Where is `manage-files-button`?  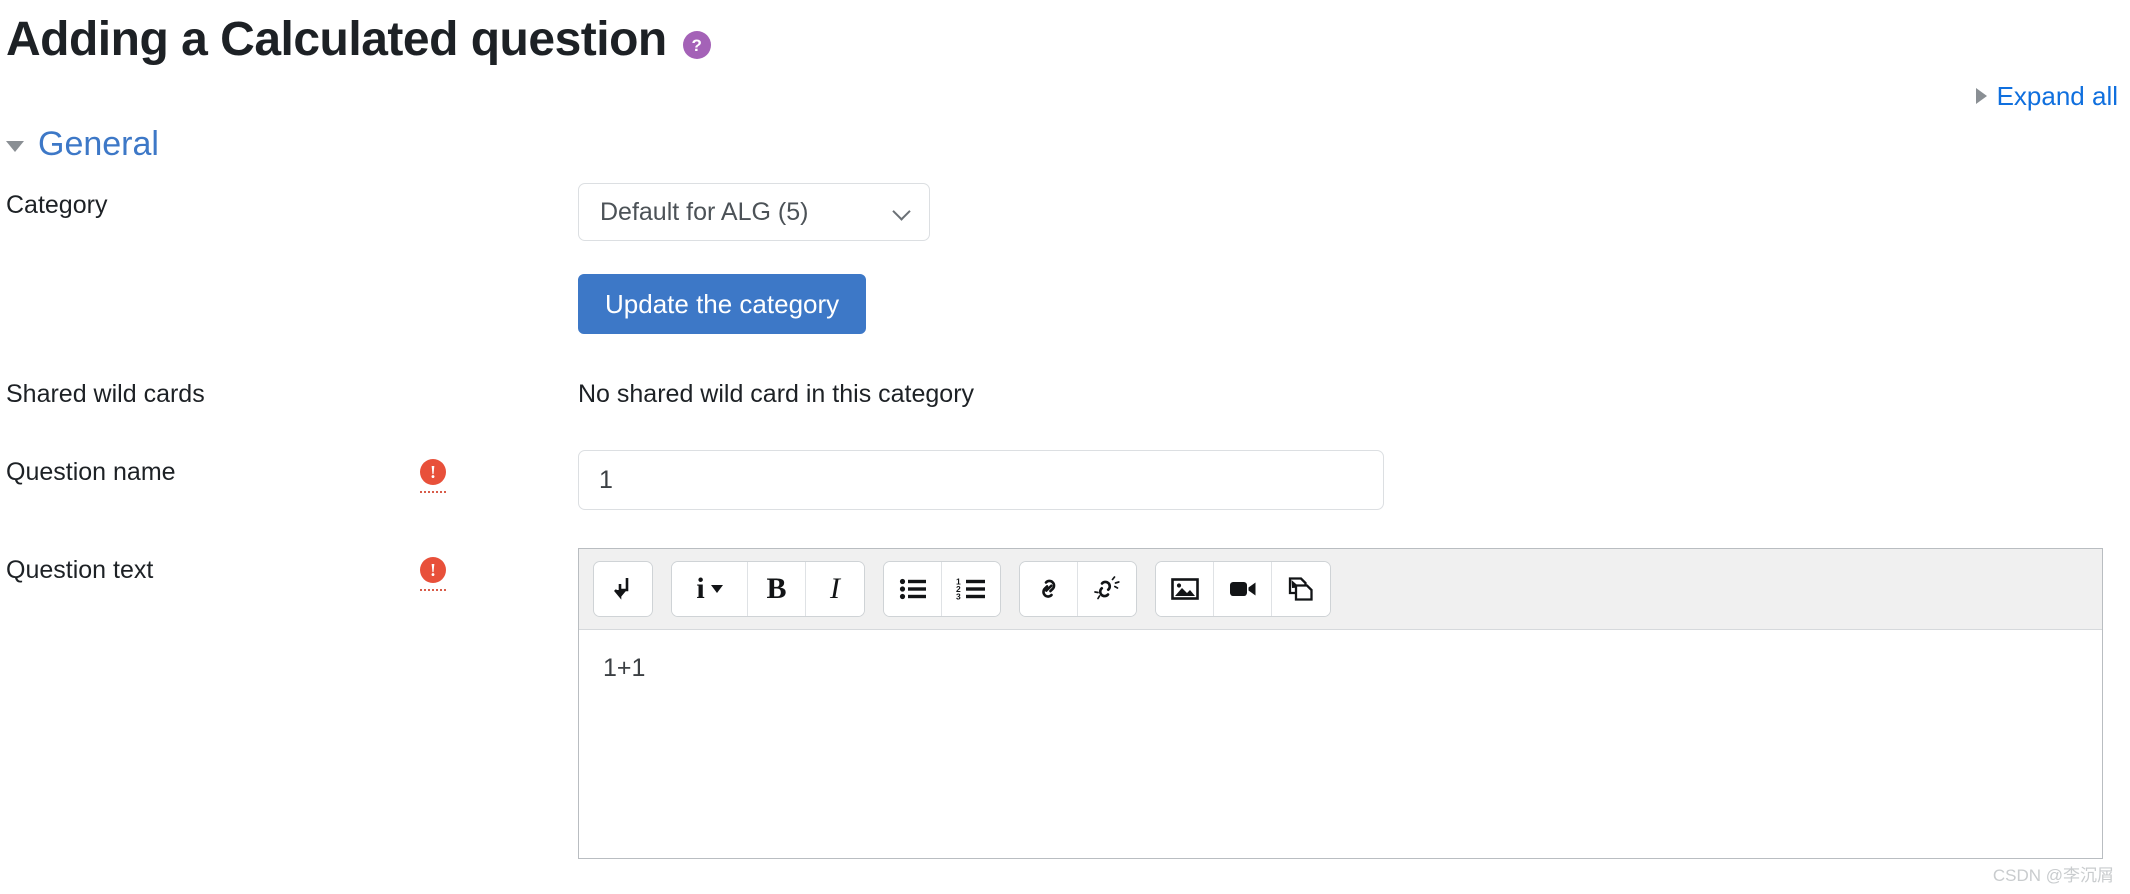
manage-files-button is located at coordinates (1301, 589).